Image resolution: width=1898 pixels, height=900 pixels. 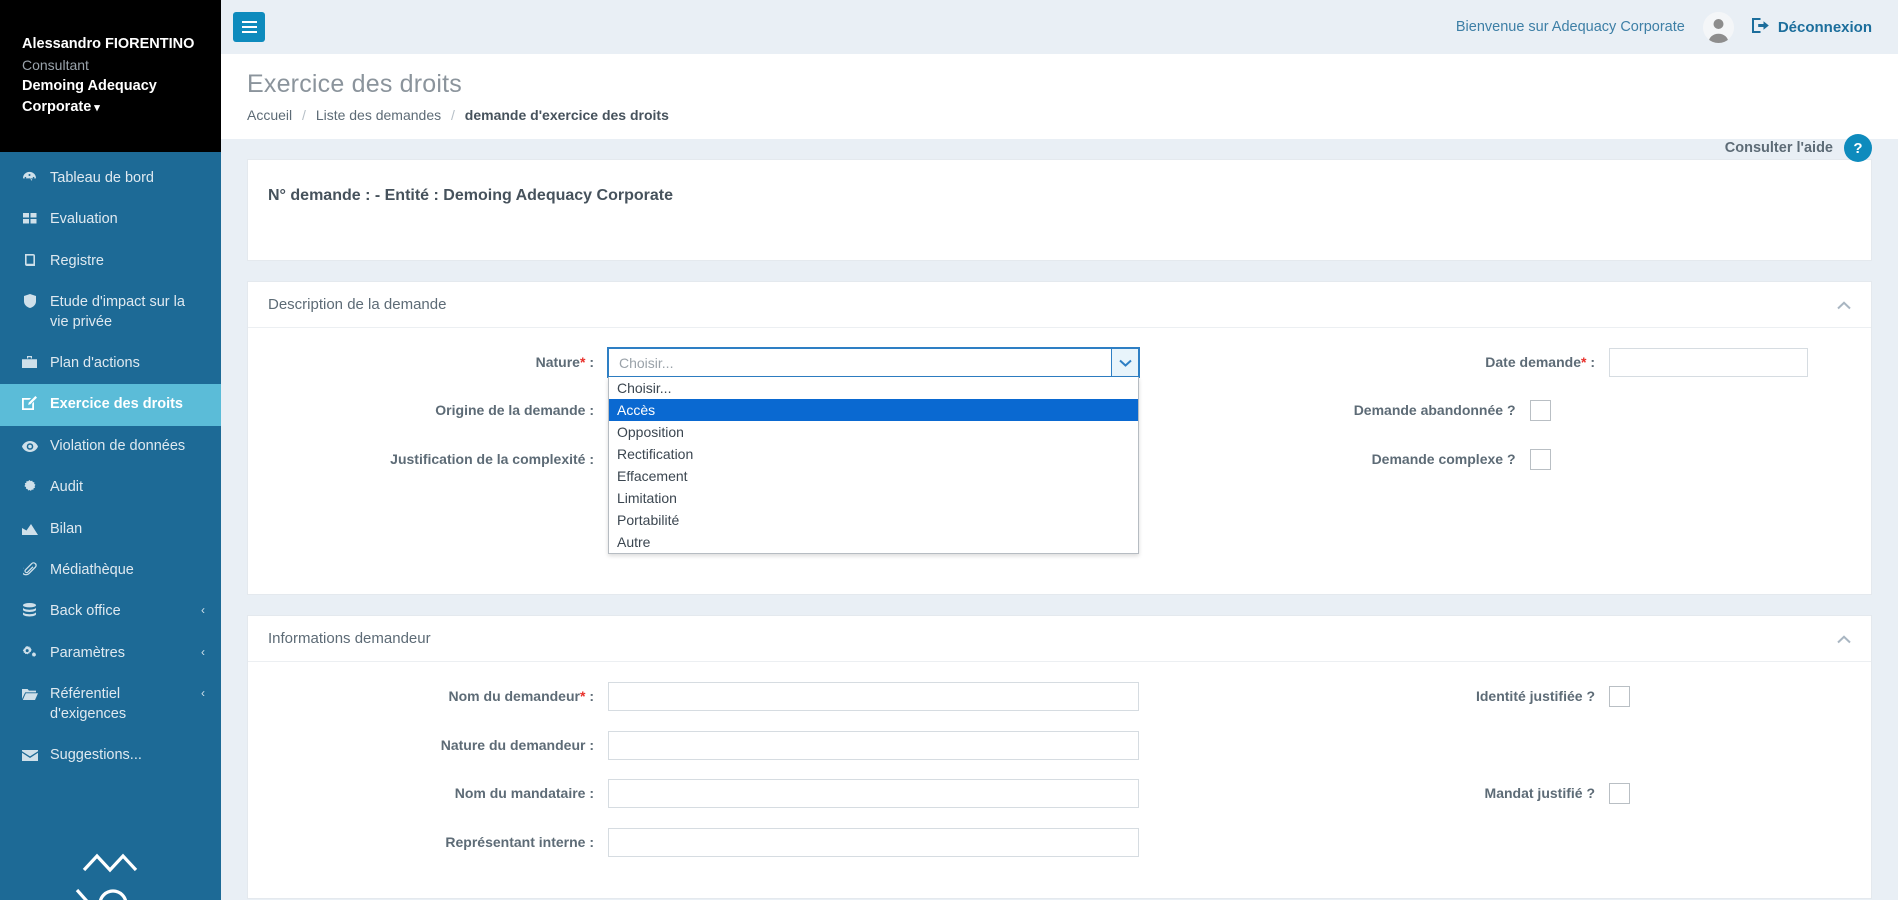 What do you see at coordinates (1374, 359) in the screenshot?
I see `date-demande-label: Date demande* :` at bounding box center [1374, 359].